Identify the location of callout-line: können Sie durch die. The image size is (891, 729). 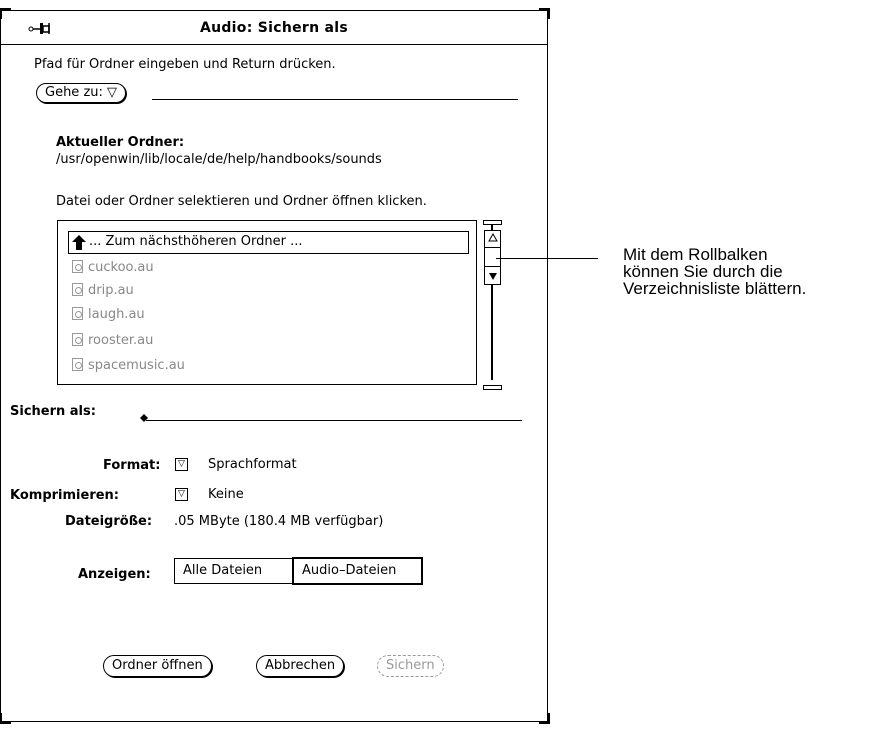
(703, 271).